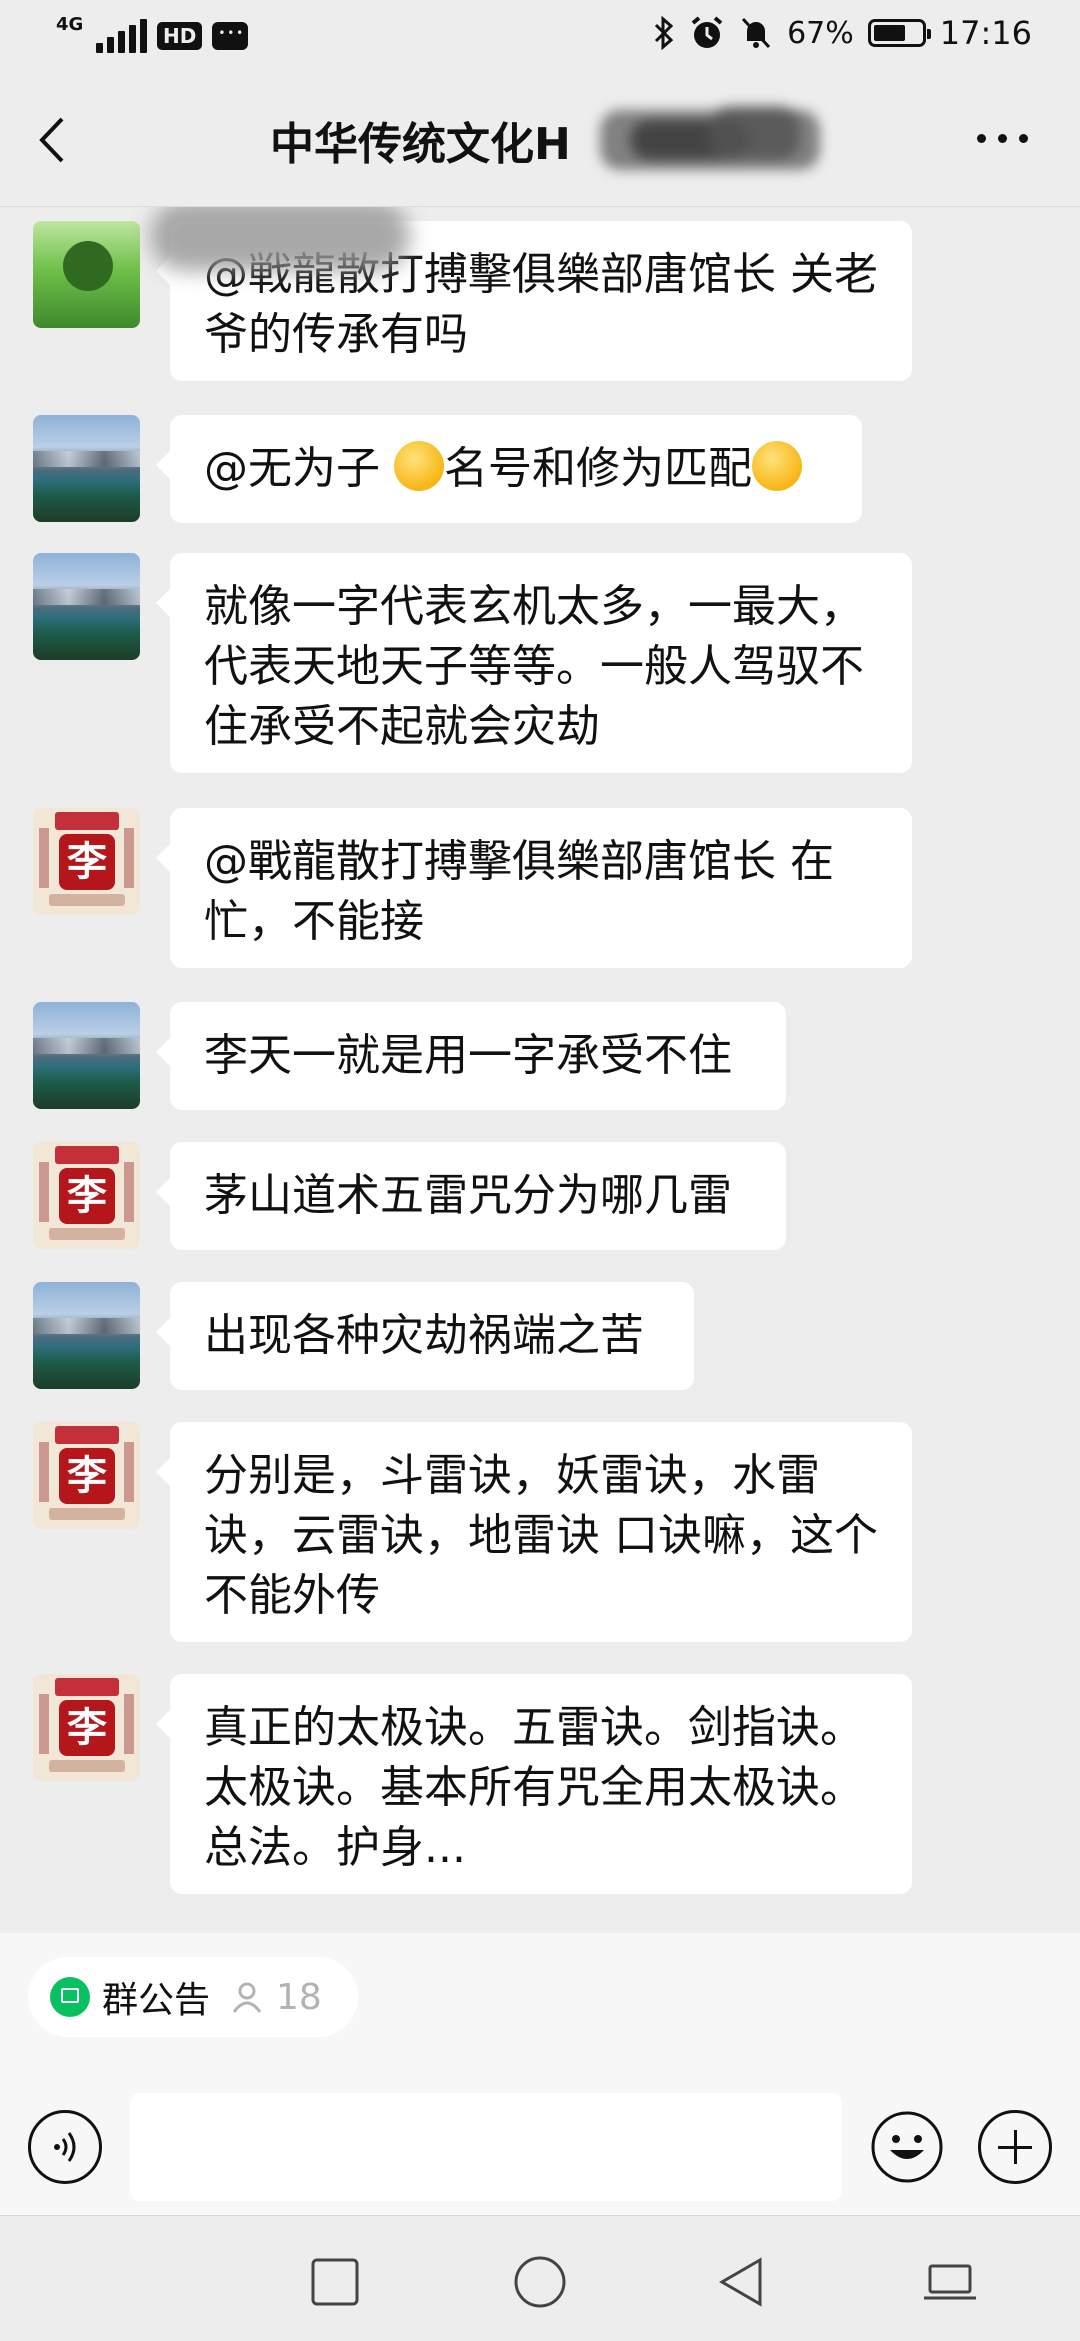 Image resolution: width=1080 pixels, height=2341 pixels. I want to click on emoji-button, so click(907, 2147).